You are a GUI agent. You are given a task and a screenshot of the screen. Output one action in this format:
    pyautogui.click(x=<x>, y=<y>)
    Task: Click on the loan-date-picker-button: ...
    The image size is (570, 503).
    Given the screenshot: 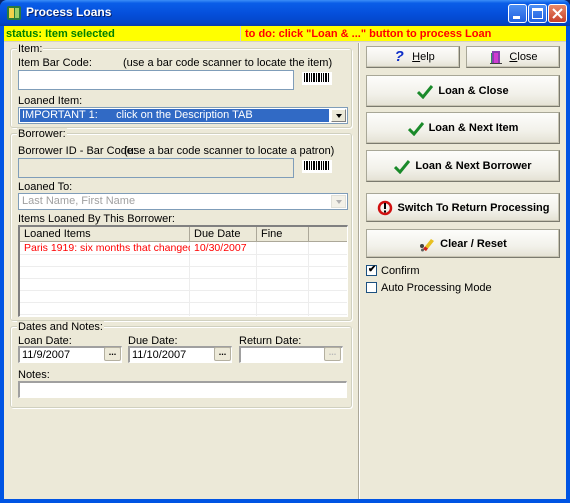 What is the action you would take?
    pyautogui.click(x=112, y=354)
    